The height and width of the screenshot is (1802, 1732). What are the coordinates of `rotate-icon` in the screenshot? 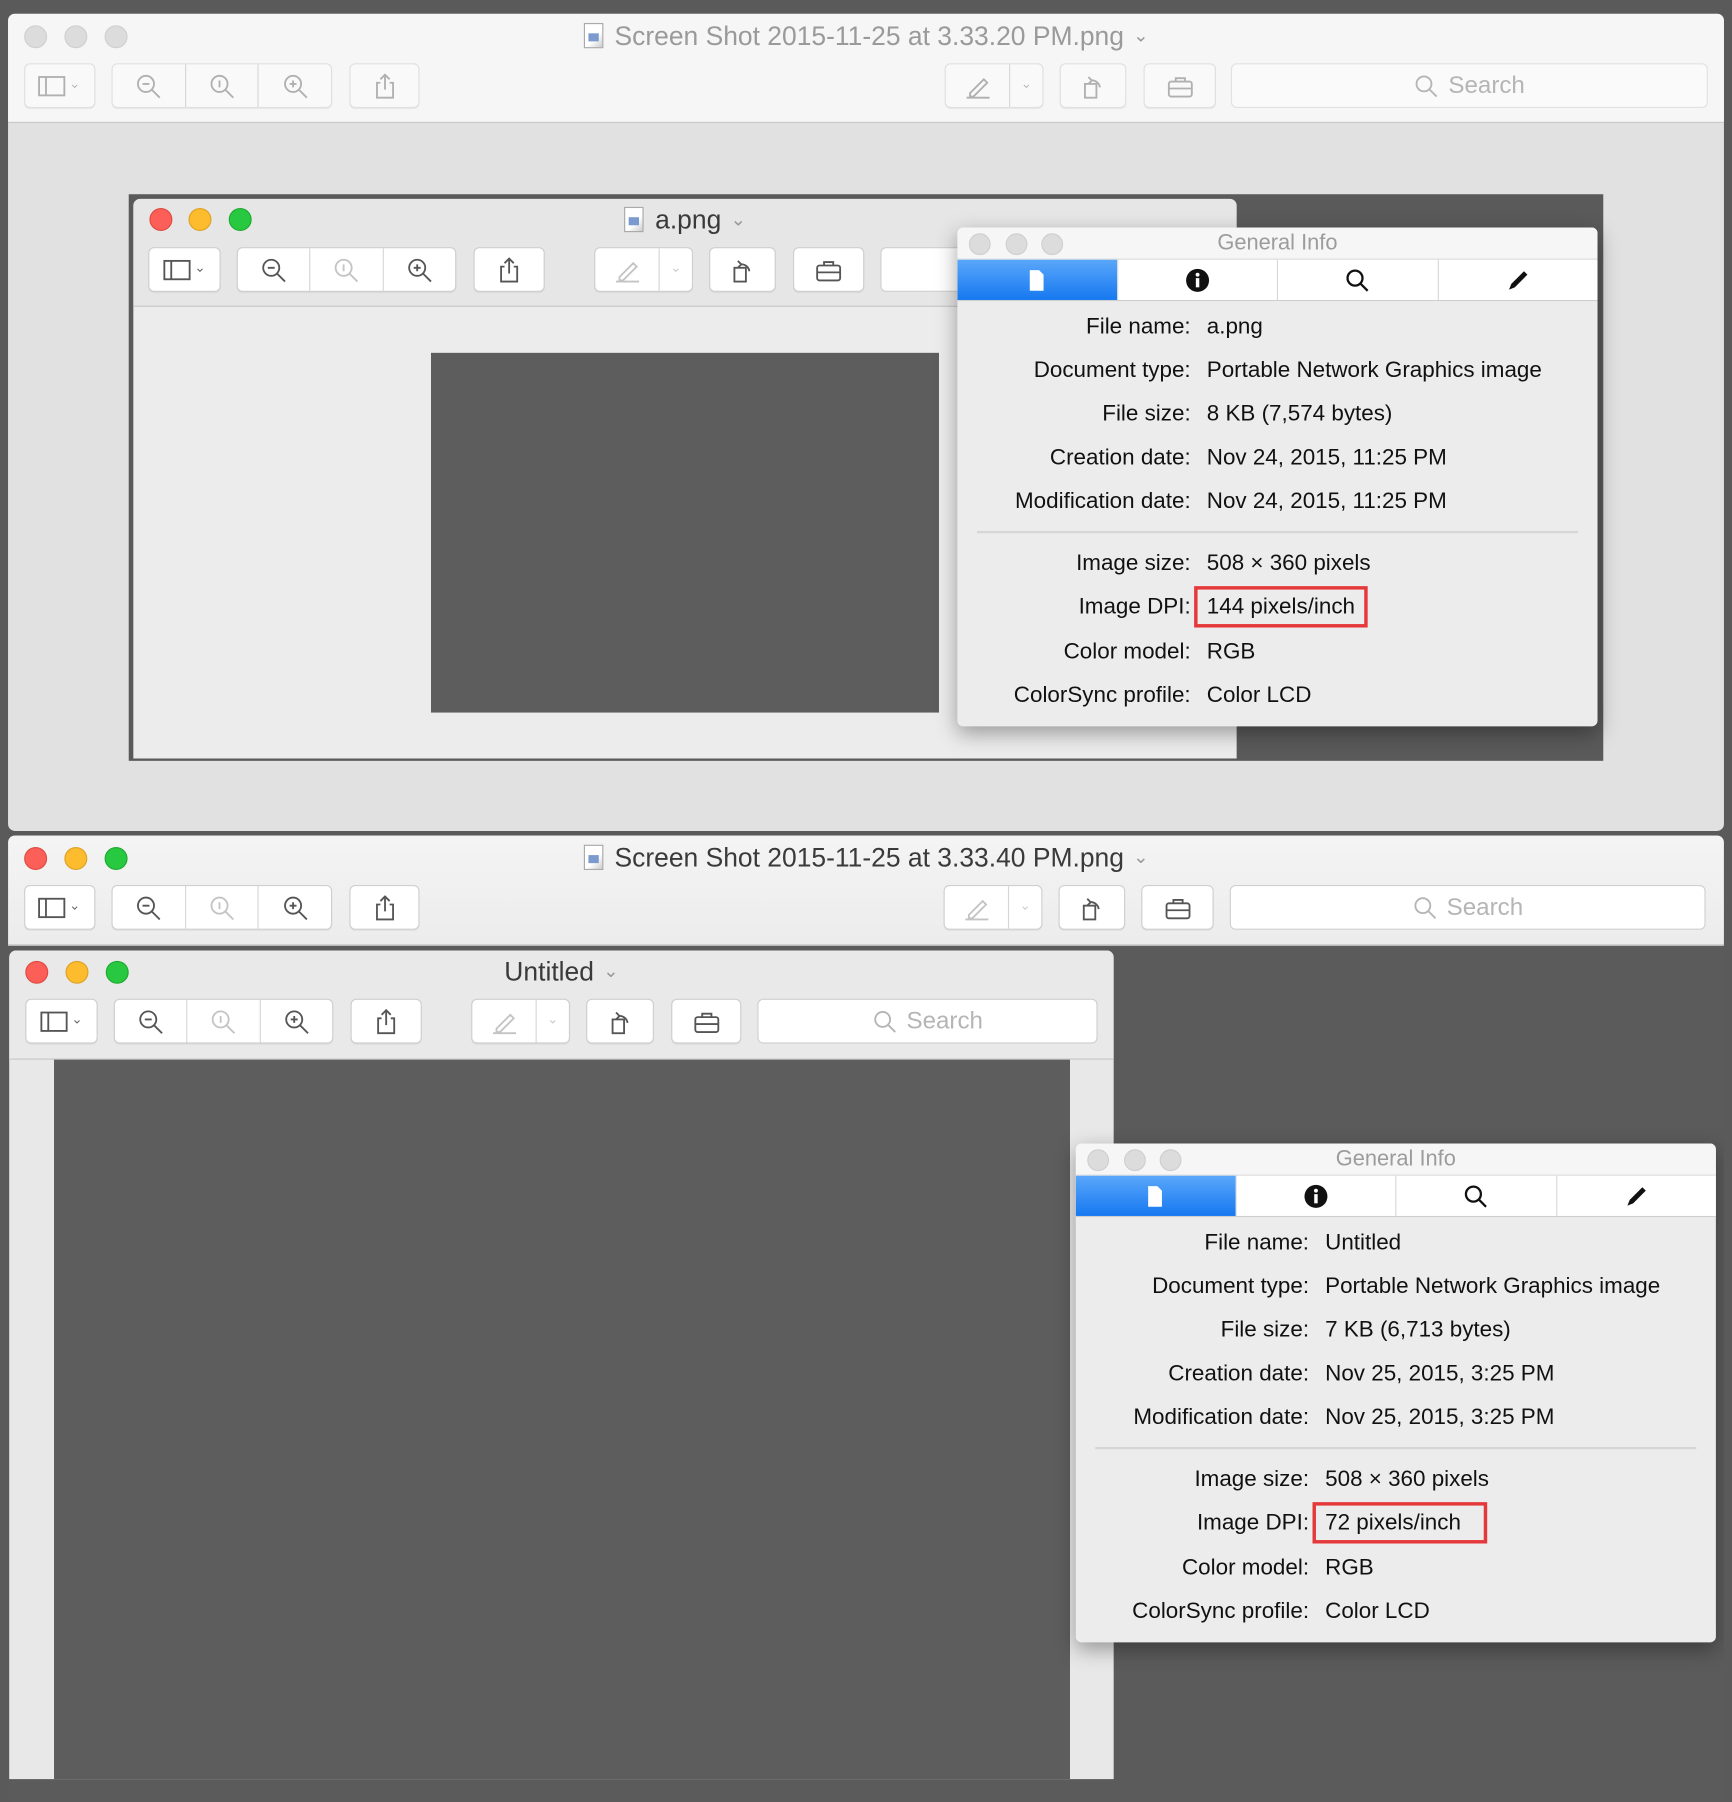 It's located at (743, 270).